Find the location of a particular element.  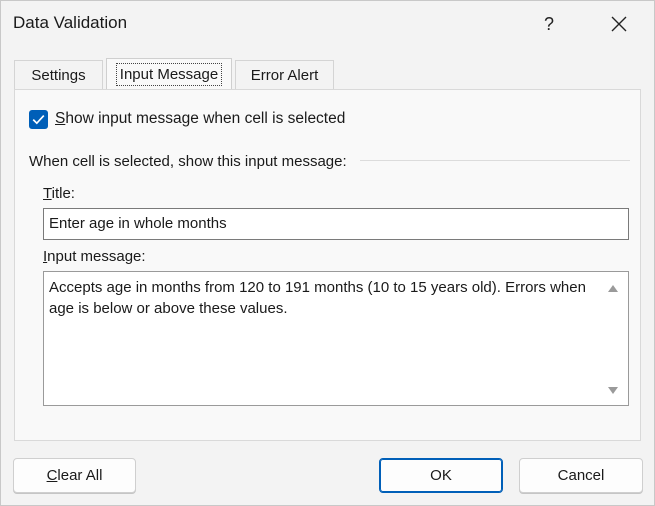

help-button: ? is located at coordinates (549, 24).